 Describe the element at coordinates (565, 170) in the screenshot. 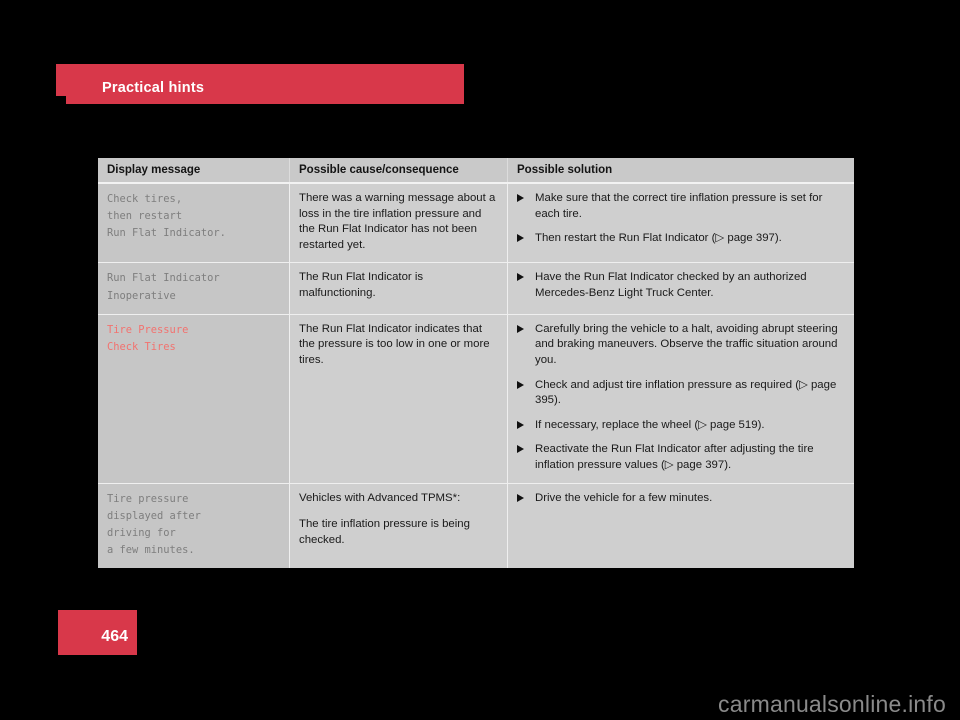

I see `header-label: Possible solution` at that location.